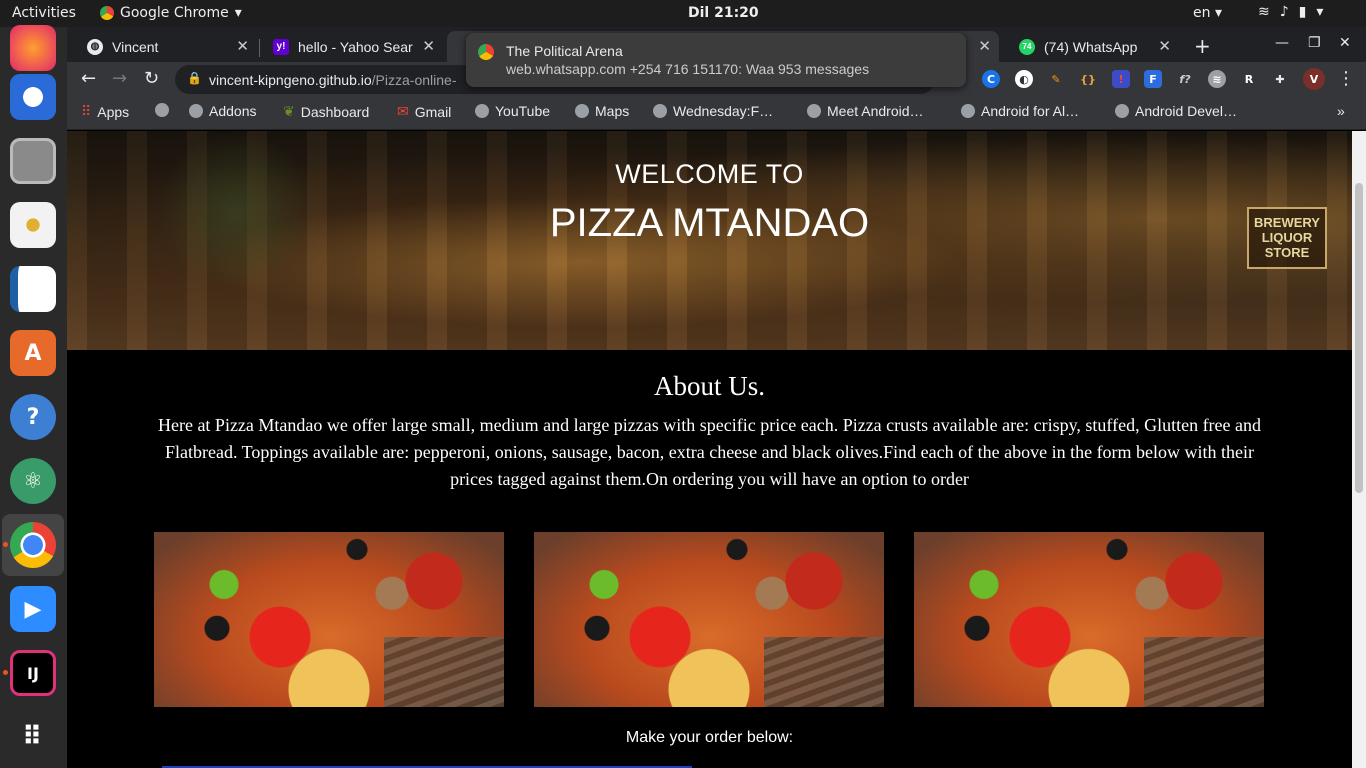 This screenshot has width=1366, height=768. I want to click on forward-button: →, so click(119, 78).